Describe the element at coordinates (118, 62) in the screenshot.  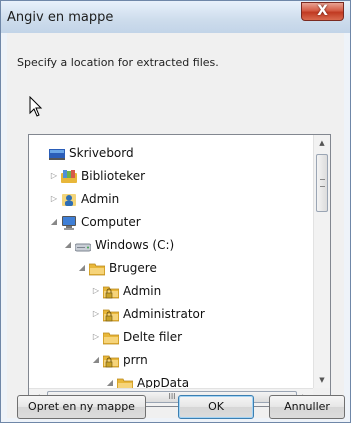
I see `prompt-text: Specify a location for extracted files.` at that location.